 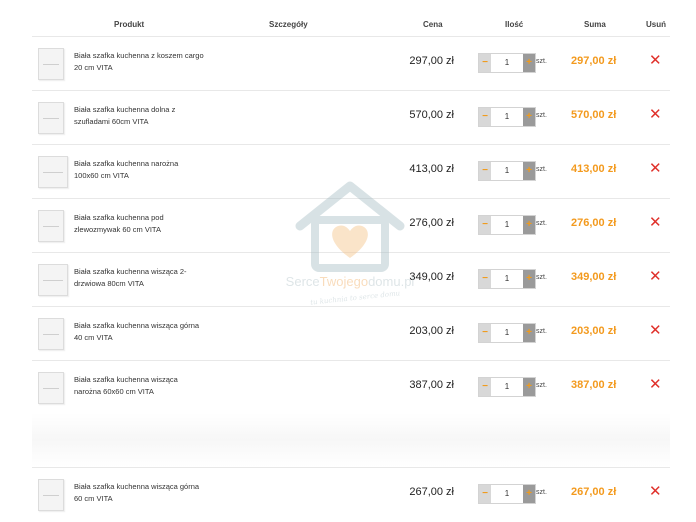 I want to click on line-total: 570,00 zł, so click(x=594, y=115).